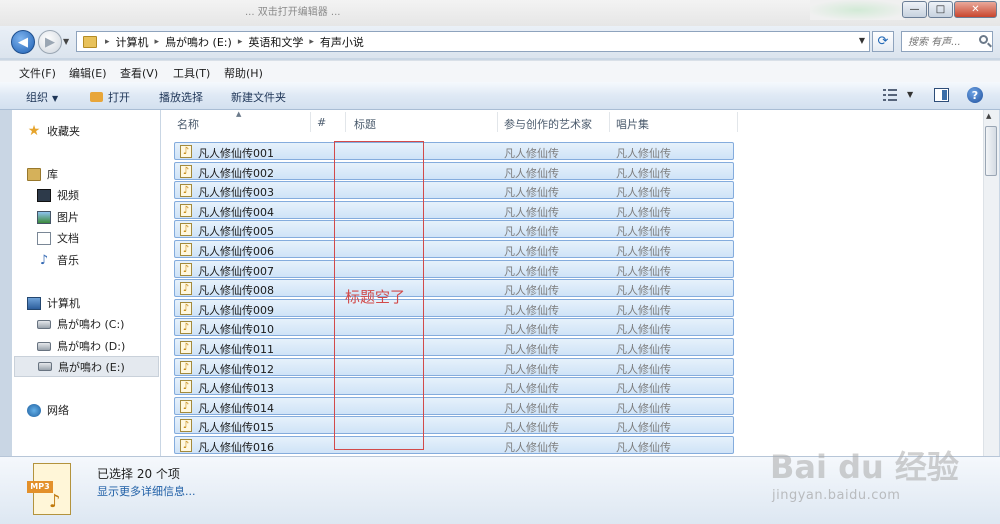 Image resolution: width=1000 pixels, height=524 pixels. Describe the element at coordinates (55, 501) in the screenshot. I see `music-note-icon: ♪` at that location.